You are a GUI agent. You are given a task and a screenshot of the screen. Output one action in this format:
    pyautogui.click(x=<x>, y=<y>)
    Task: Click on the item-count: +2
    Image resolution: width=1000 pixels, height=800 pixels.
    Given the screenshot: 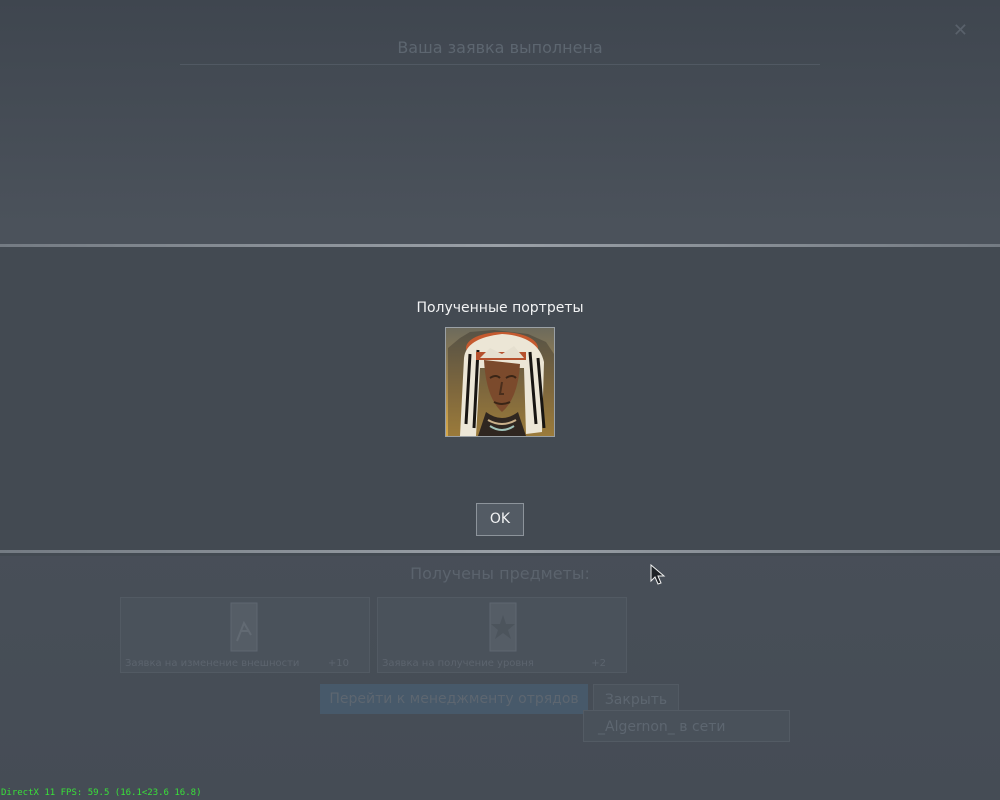 What is the action you would take?
    pyautogui.click(x=598, y=663)
    